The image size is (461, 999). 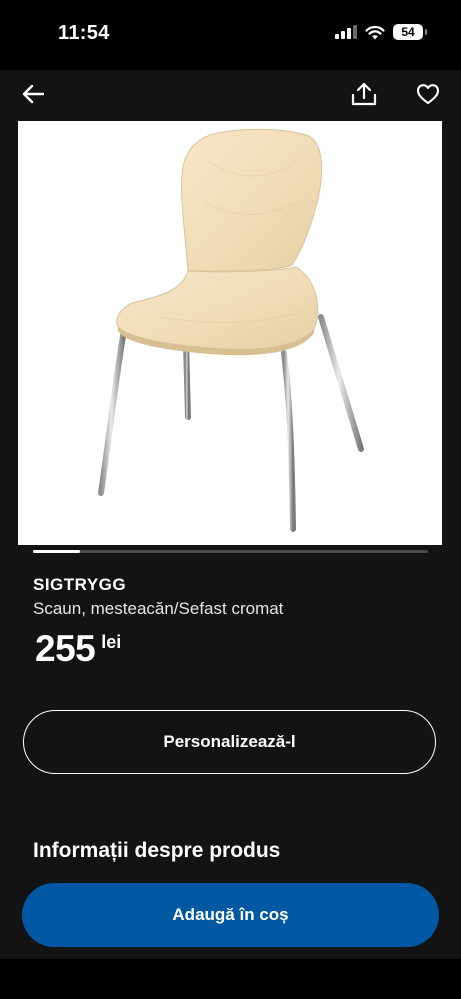 What do you see at coordinates (346, 32) in the screenshot?
I see `cellular-signal-icon` at bounding box center [346, 32].